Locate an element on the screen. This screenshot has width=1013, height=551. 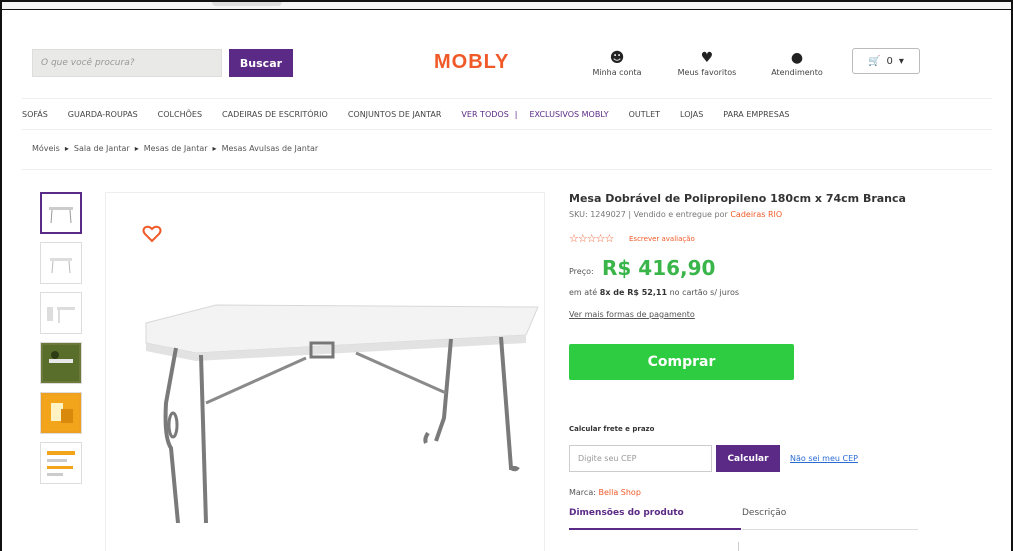
user-icon: ☻ is located at coordinates (617, 58).